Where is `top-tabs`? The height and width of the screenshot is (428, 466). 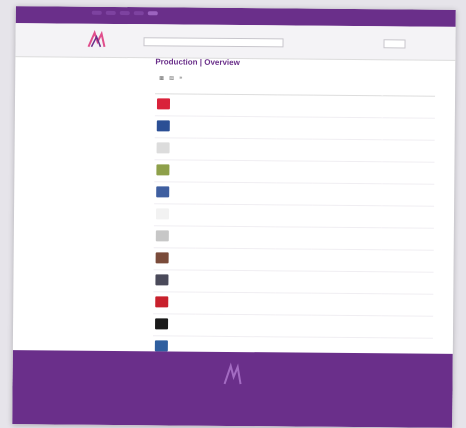 top-tabs is located at coordinates (124, 13).